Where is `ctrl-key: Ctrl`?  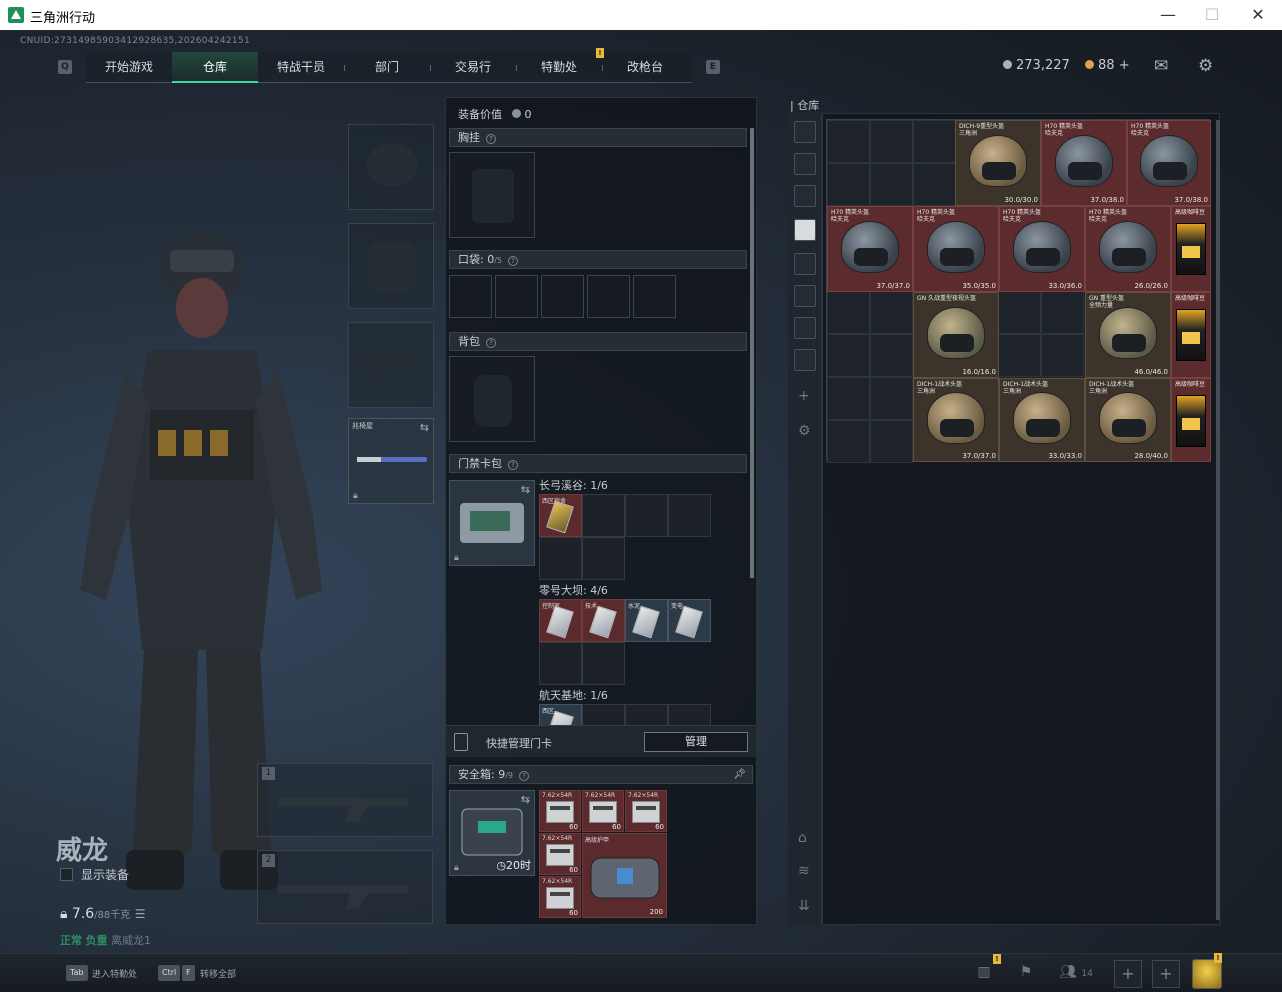 ctrl-key: Ctrl is located at coordinates (169, 973).